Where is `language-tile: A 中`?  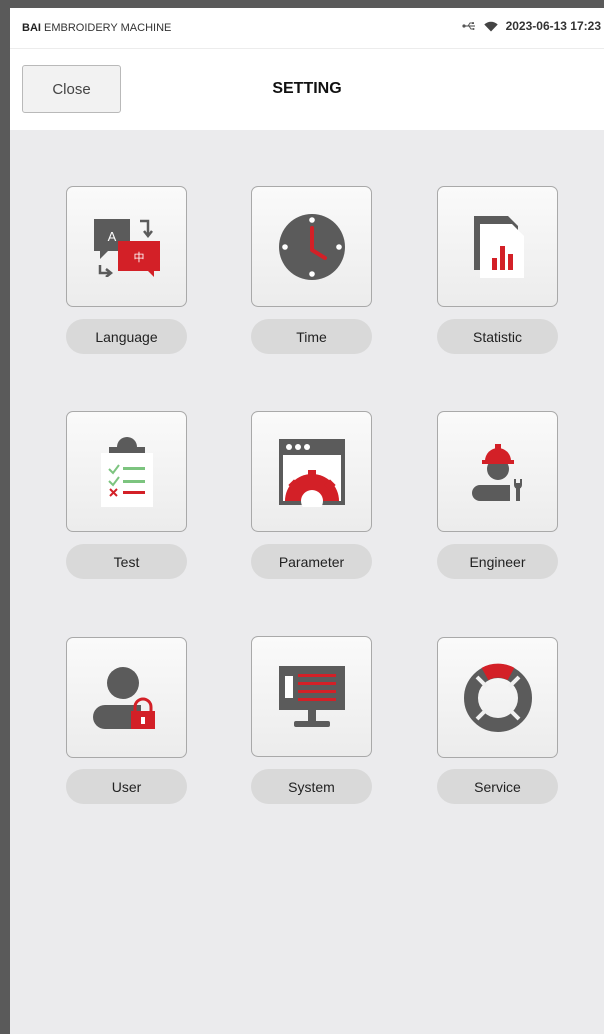
language-tile: A 中 is located at coordinates (126, 246).